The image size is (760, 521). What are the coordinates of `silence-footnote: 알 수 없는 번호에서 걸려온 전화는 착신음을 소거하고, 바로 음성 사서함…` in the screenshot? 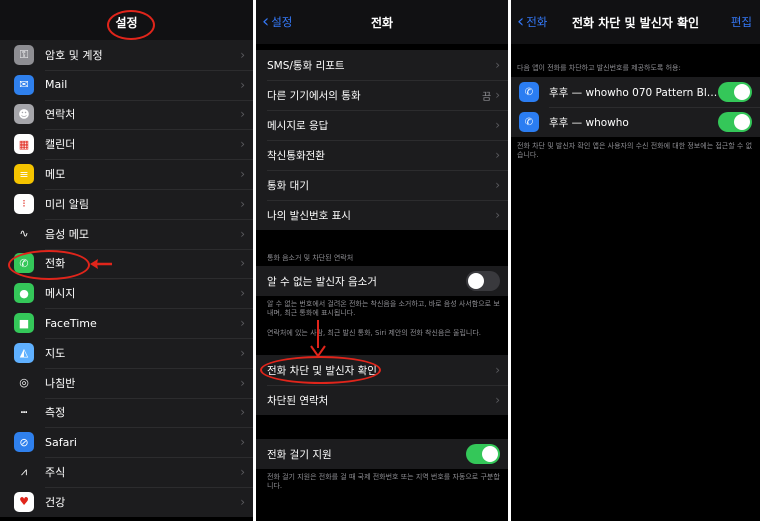 It's located at (383, 309).